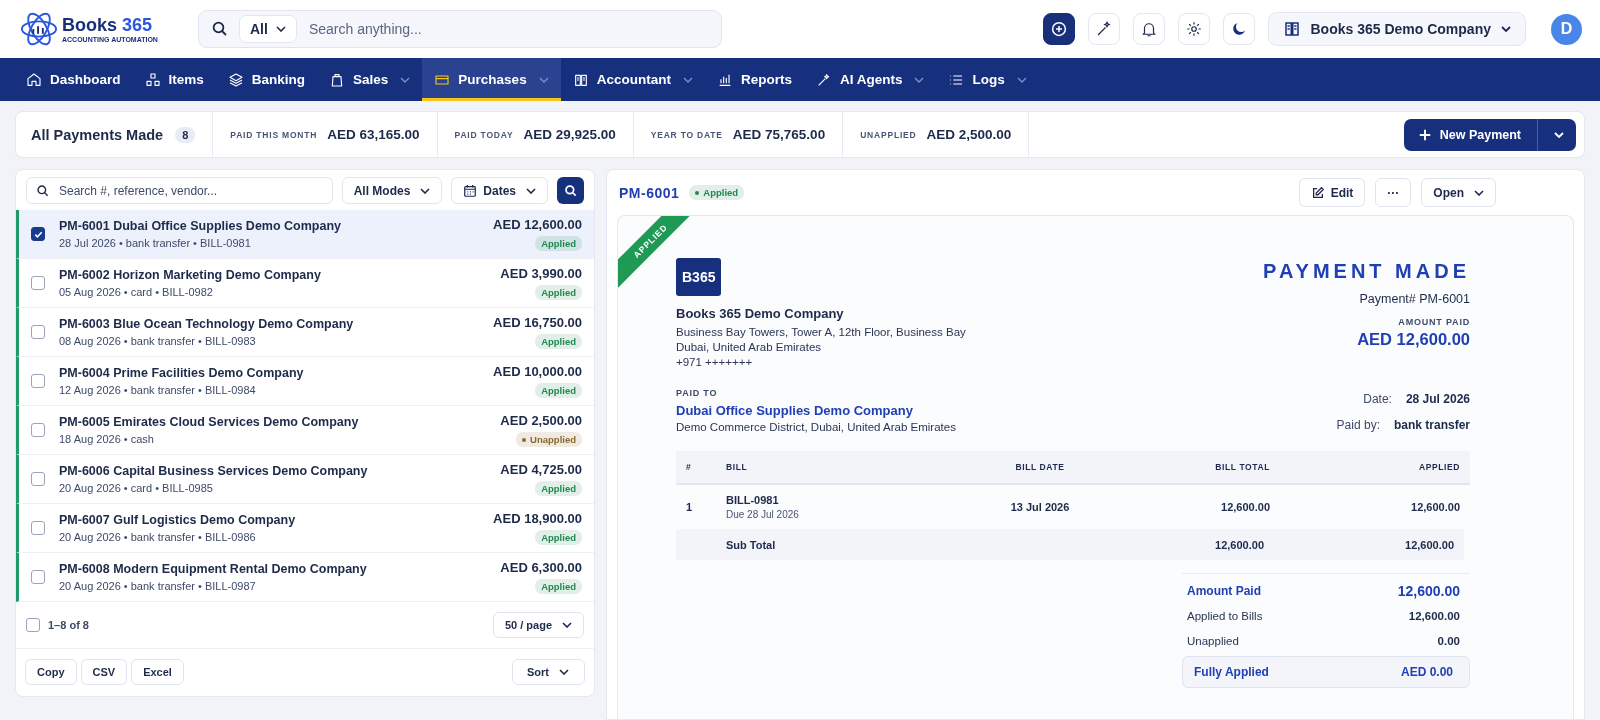  Describe the element at coordinates (888, 134) in the screenshot. I see `metric-label: UNAPPLIED` at that location.